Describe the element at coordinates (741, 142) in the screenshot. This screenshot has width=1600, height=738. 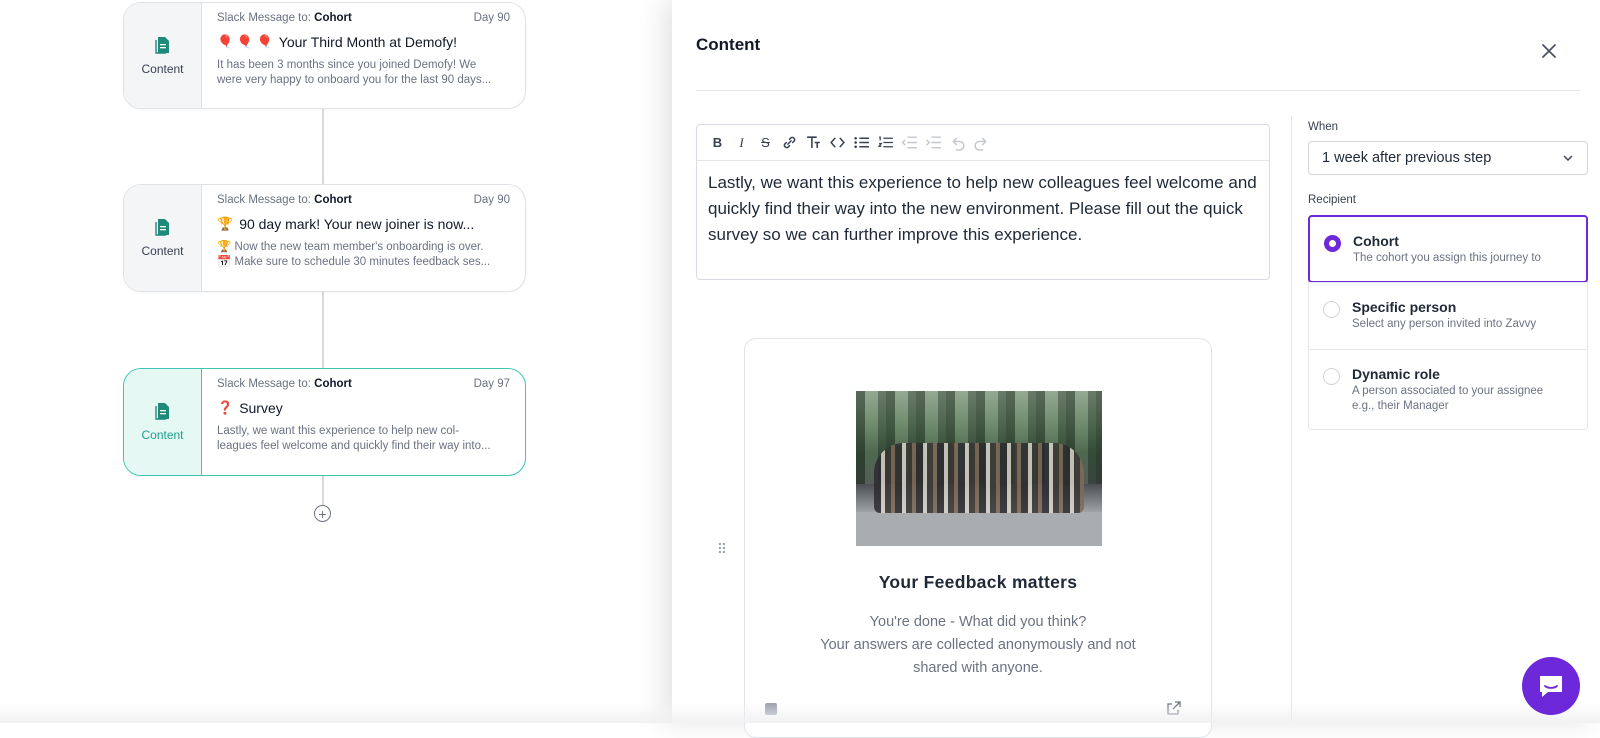
I see `italic-icon: I` at that location.